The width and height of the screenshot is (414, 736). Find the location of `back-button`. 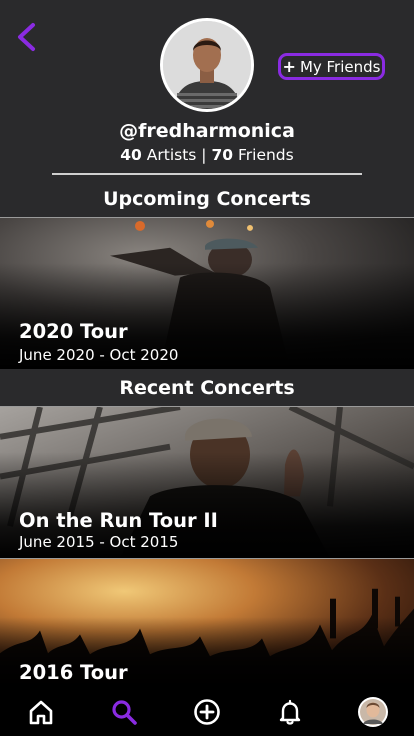

back-button is located at coordinates (28, 37).